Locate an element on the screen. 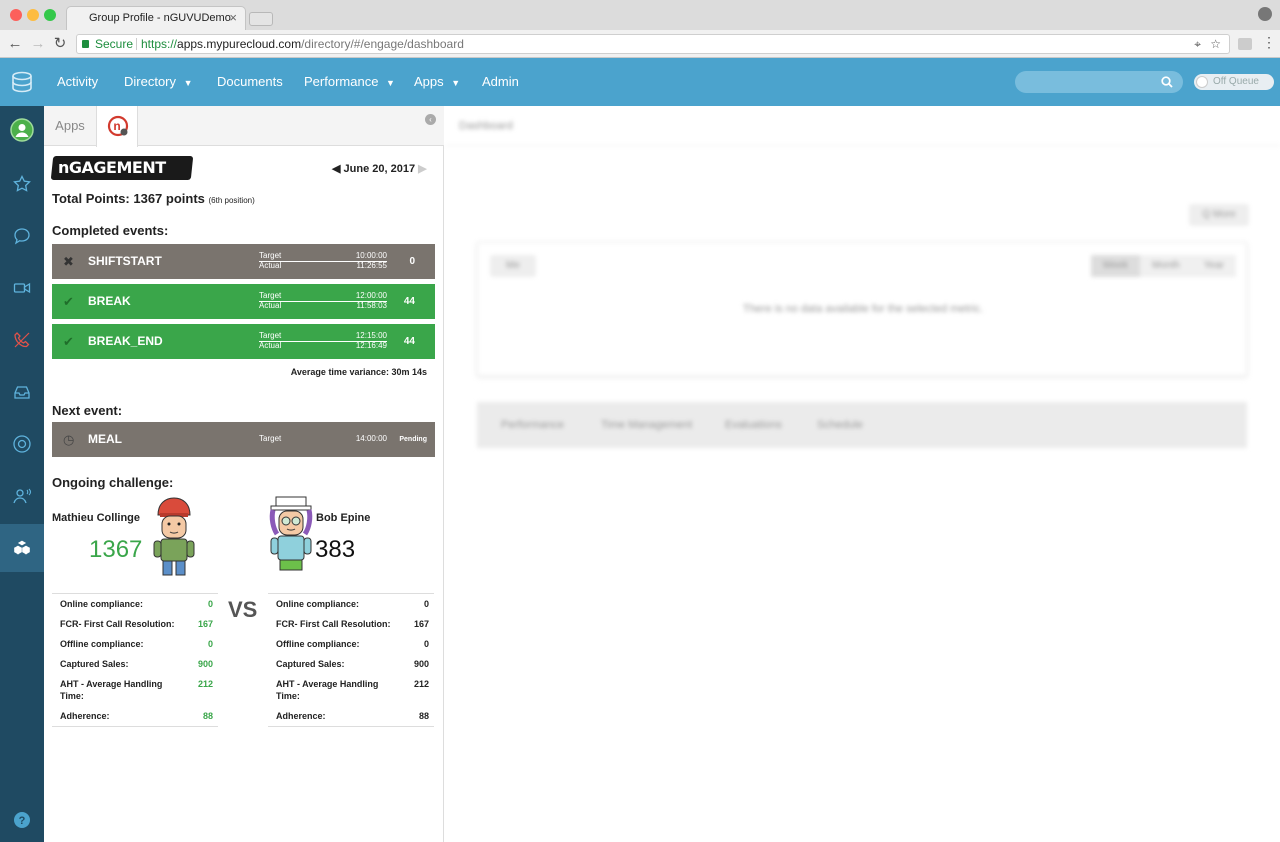 The height and width of the screenshot is (842, 1280). tab-month: Month is located at coordinates (1166, 266).